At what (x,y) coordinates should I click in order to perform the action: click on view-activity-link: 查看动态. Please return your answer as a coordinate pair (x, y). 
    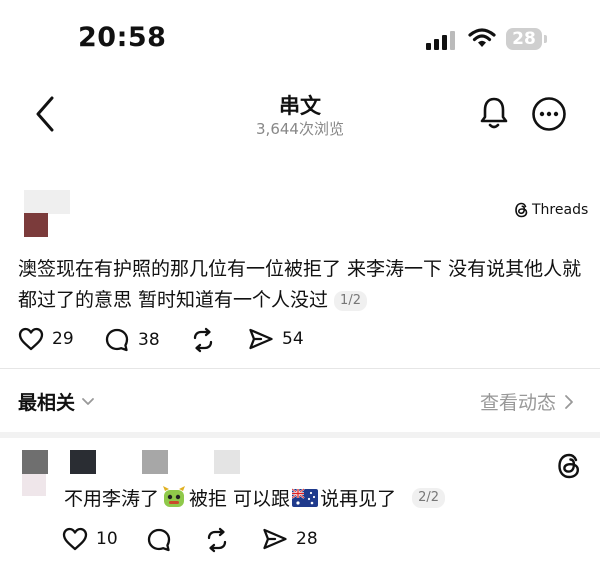
    Looking at the image, I should click on (527, 401).